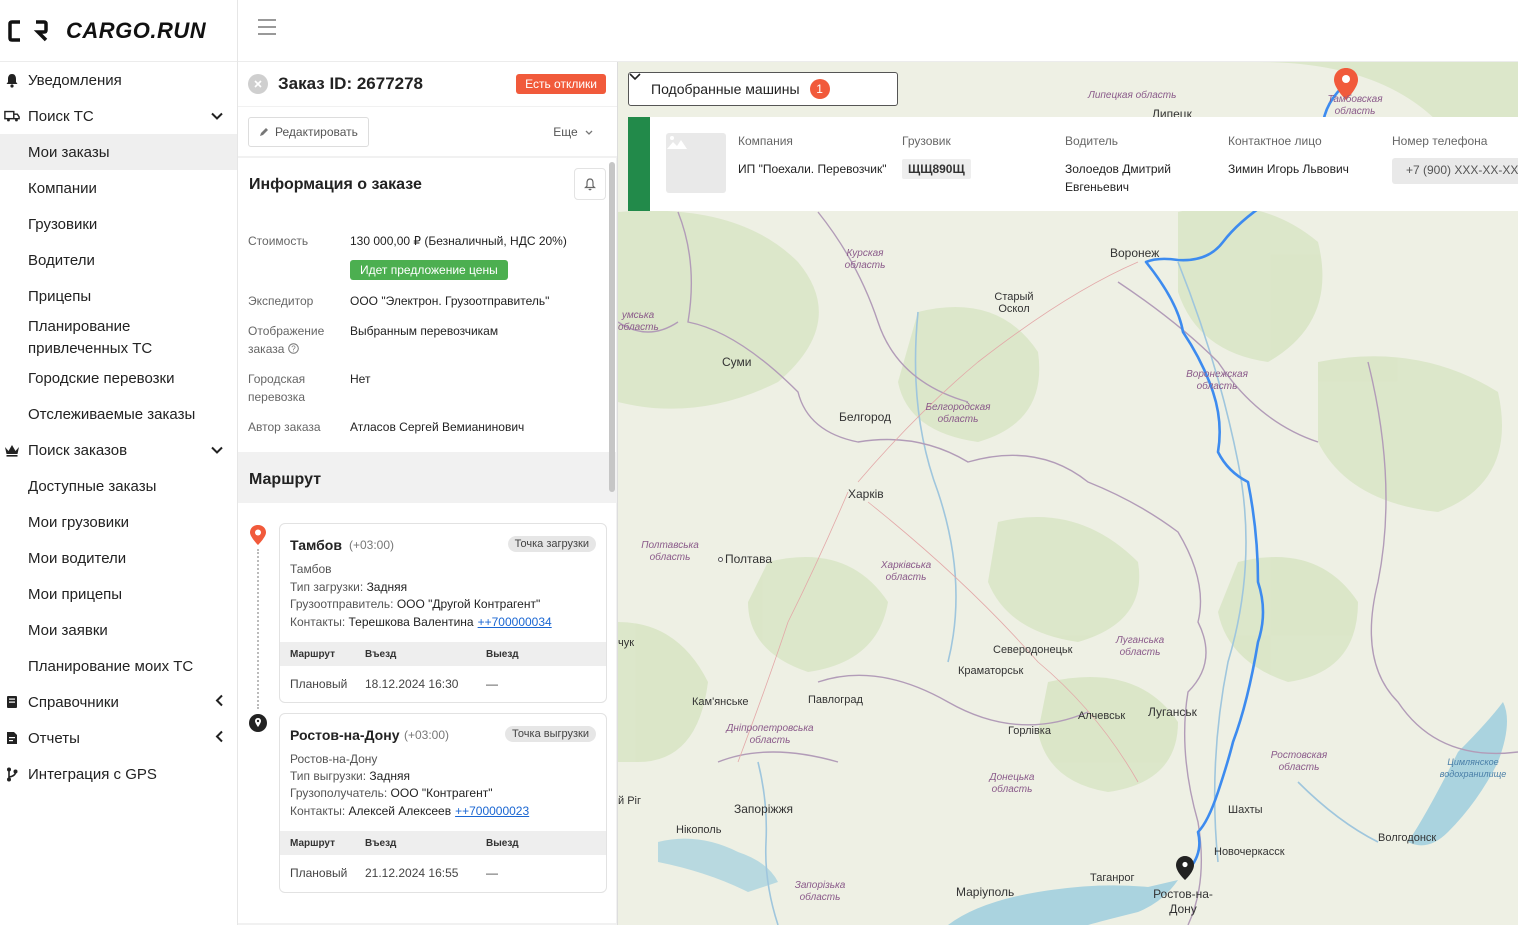  Describe the element at coordinates (391, 793) in the screenshot. I see `stop-party: Грузополучатель: ООО "Контрагент"` at that location.